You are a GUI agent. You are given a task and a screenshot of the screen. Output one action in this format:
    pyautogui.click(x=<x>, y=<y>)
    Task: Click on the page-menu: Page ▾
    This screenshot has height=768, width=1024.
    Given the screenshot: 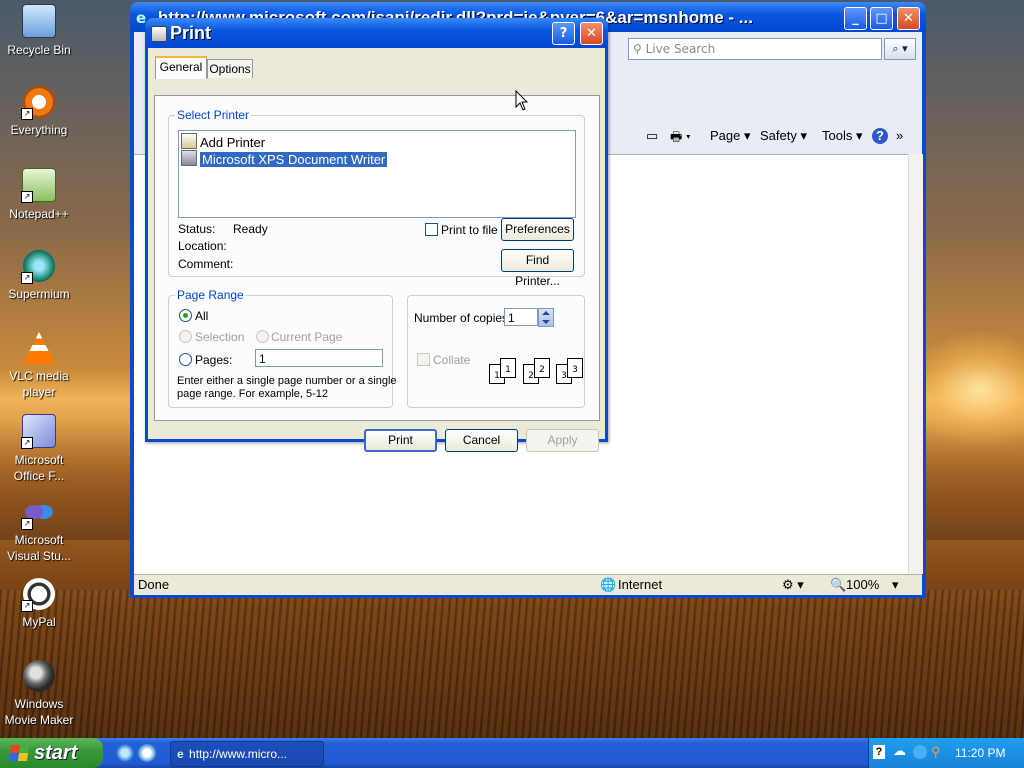 What is the action you would take?
    pyautogui.click(x=730, y=136)
    